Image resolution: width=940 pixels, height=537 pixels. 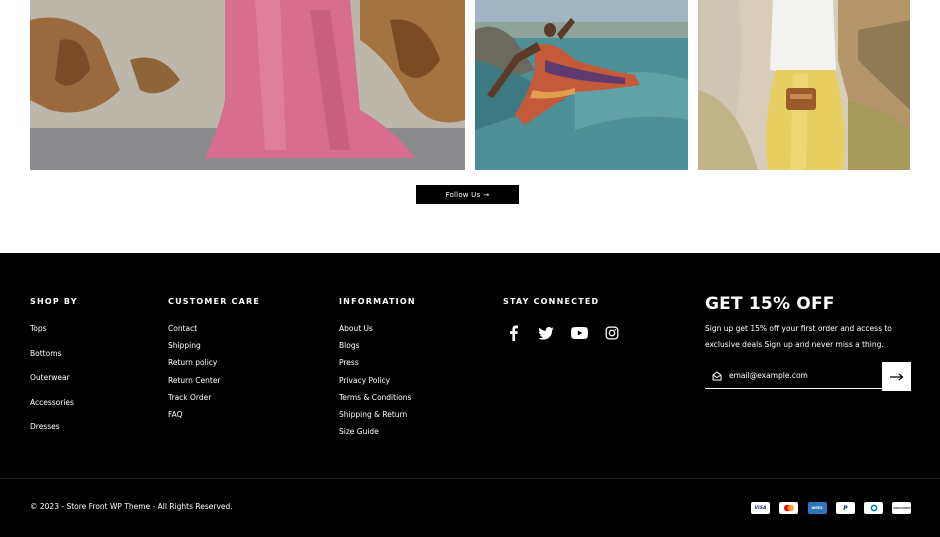 I want to click on mail-icon, so click(x=717, y=376).